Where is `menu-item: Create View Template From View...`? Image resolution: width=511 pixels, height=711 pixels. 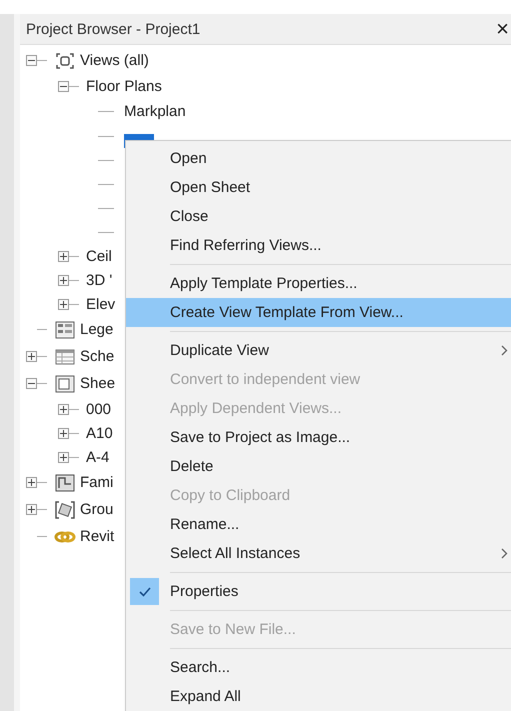 menu-item: Create View Template From View... is located at coordinates (318, 312).